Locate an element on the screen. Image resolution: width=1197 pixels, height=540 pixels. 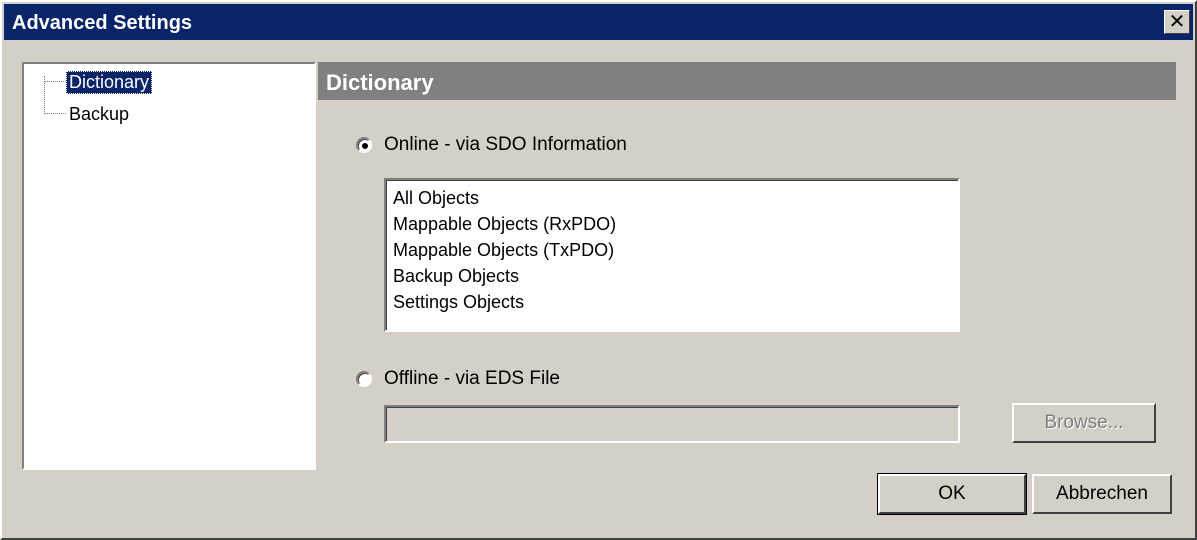
title-bar: Advanced Settings ✕ is located at coordinates (598, 22).